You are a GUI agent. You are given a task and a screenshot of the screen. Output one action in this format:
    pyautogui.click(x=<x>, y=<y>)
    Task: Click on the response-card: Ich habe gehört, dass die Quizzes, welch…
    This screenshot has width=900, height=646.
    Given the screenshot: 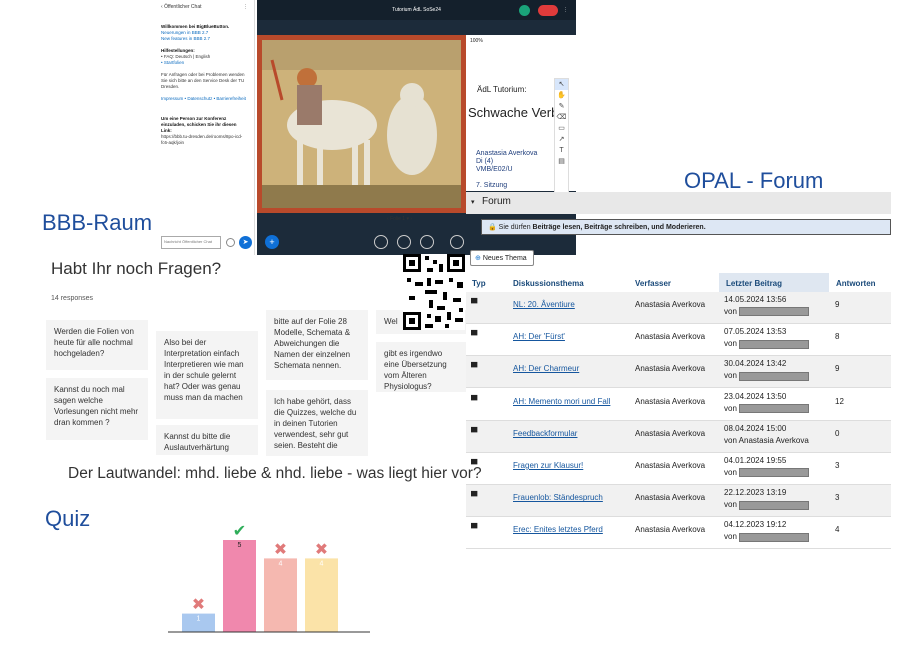 What is the action you would take?
    pyautogui.click(x=317, y=423)
    